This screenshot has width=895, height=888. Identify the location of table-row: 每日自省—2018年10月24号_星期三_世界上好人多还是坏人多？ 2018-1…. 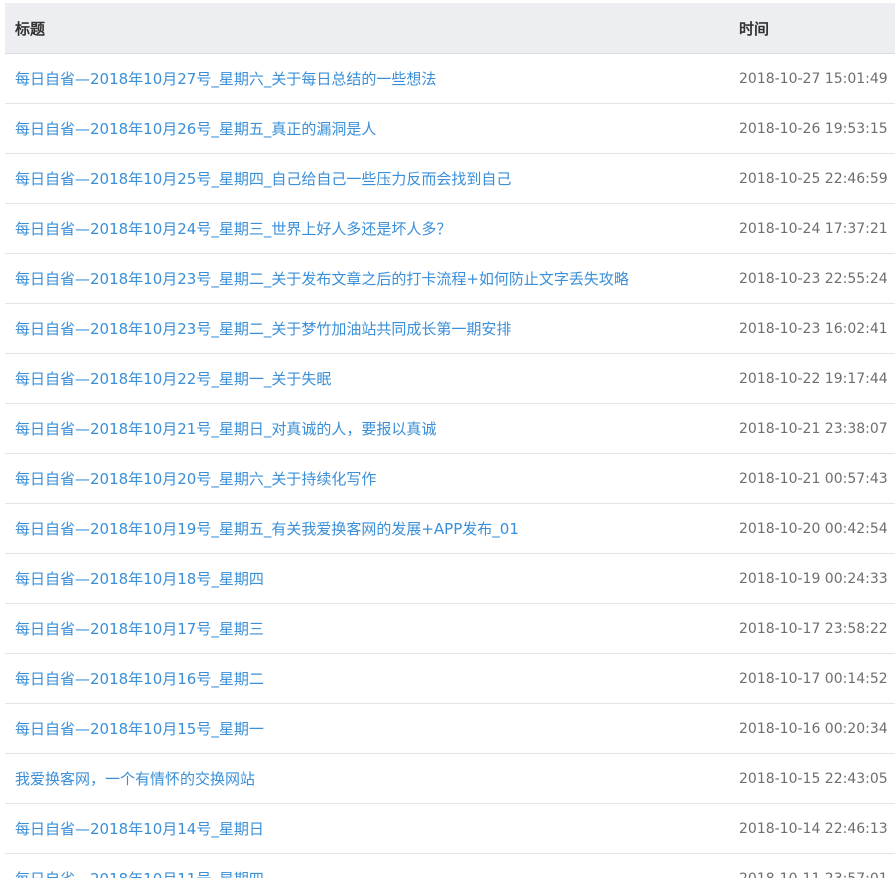
(450, 228).